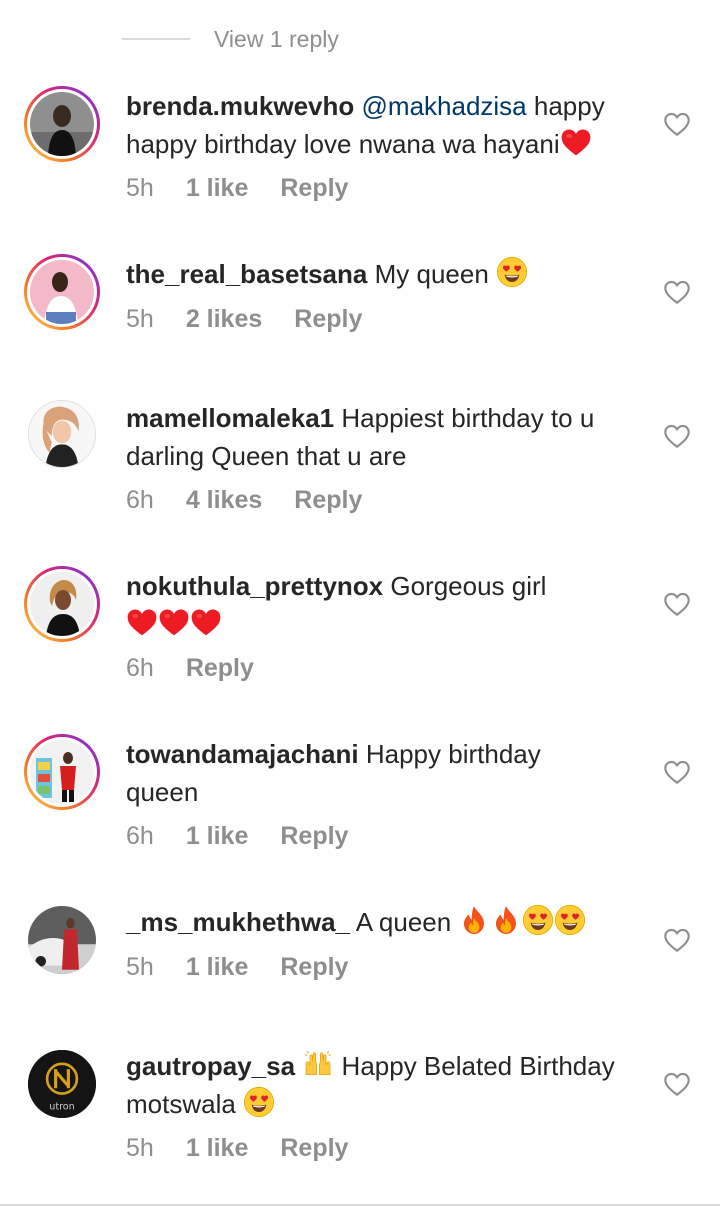 This screenshot has height=1220, width=720. Describe the element at coordinates (431, 274) in the screenshot. I see `comment-body: My queen` at that location.